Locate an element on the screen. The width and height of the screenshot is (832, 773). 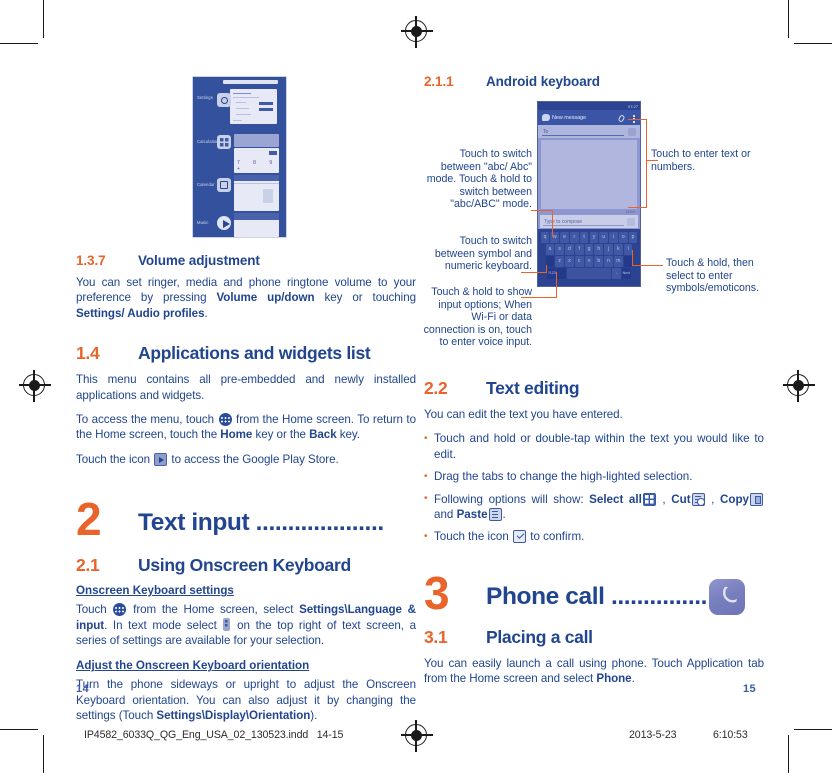
text: to confirm. is located at coordinates (556, 537).